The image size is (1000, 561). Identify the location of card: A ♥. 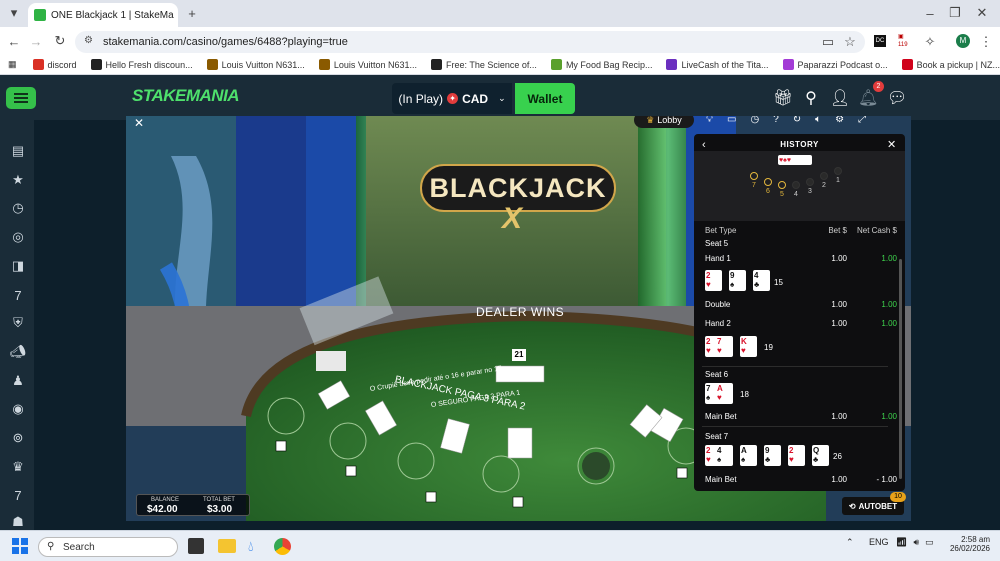
(724, 393).